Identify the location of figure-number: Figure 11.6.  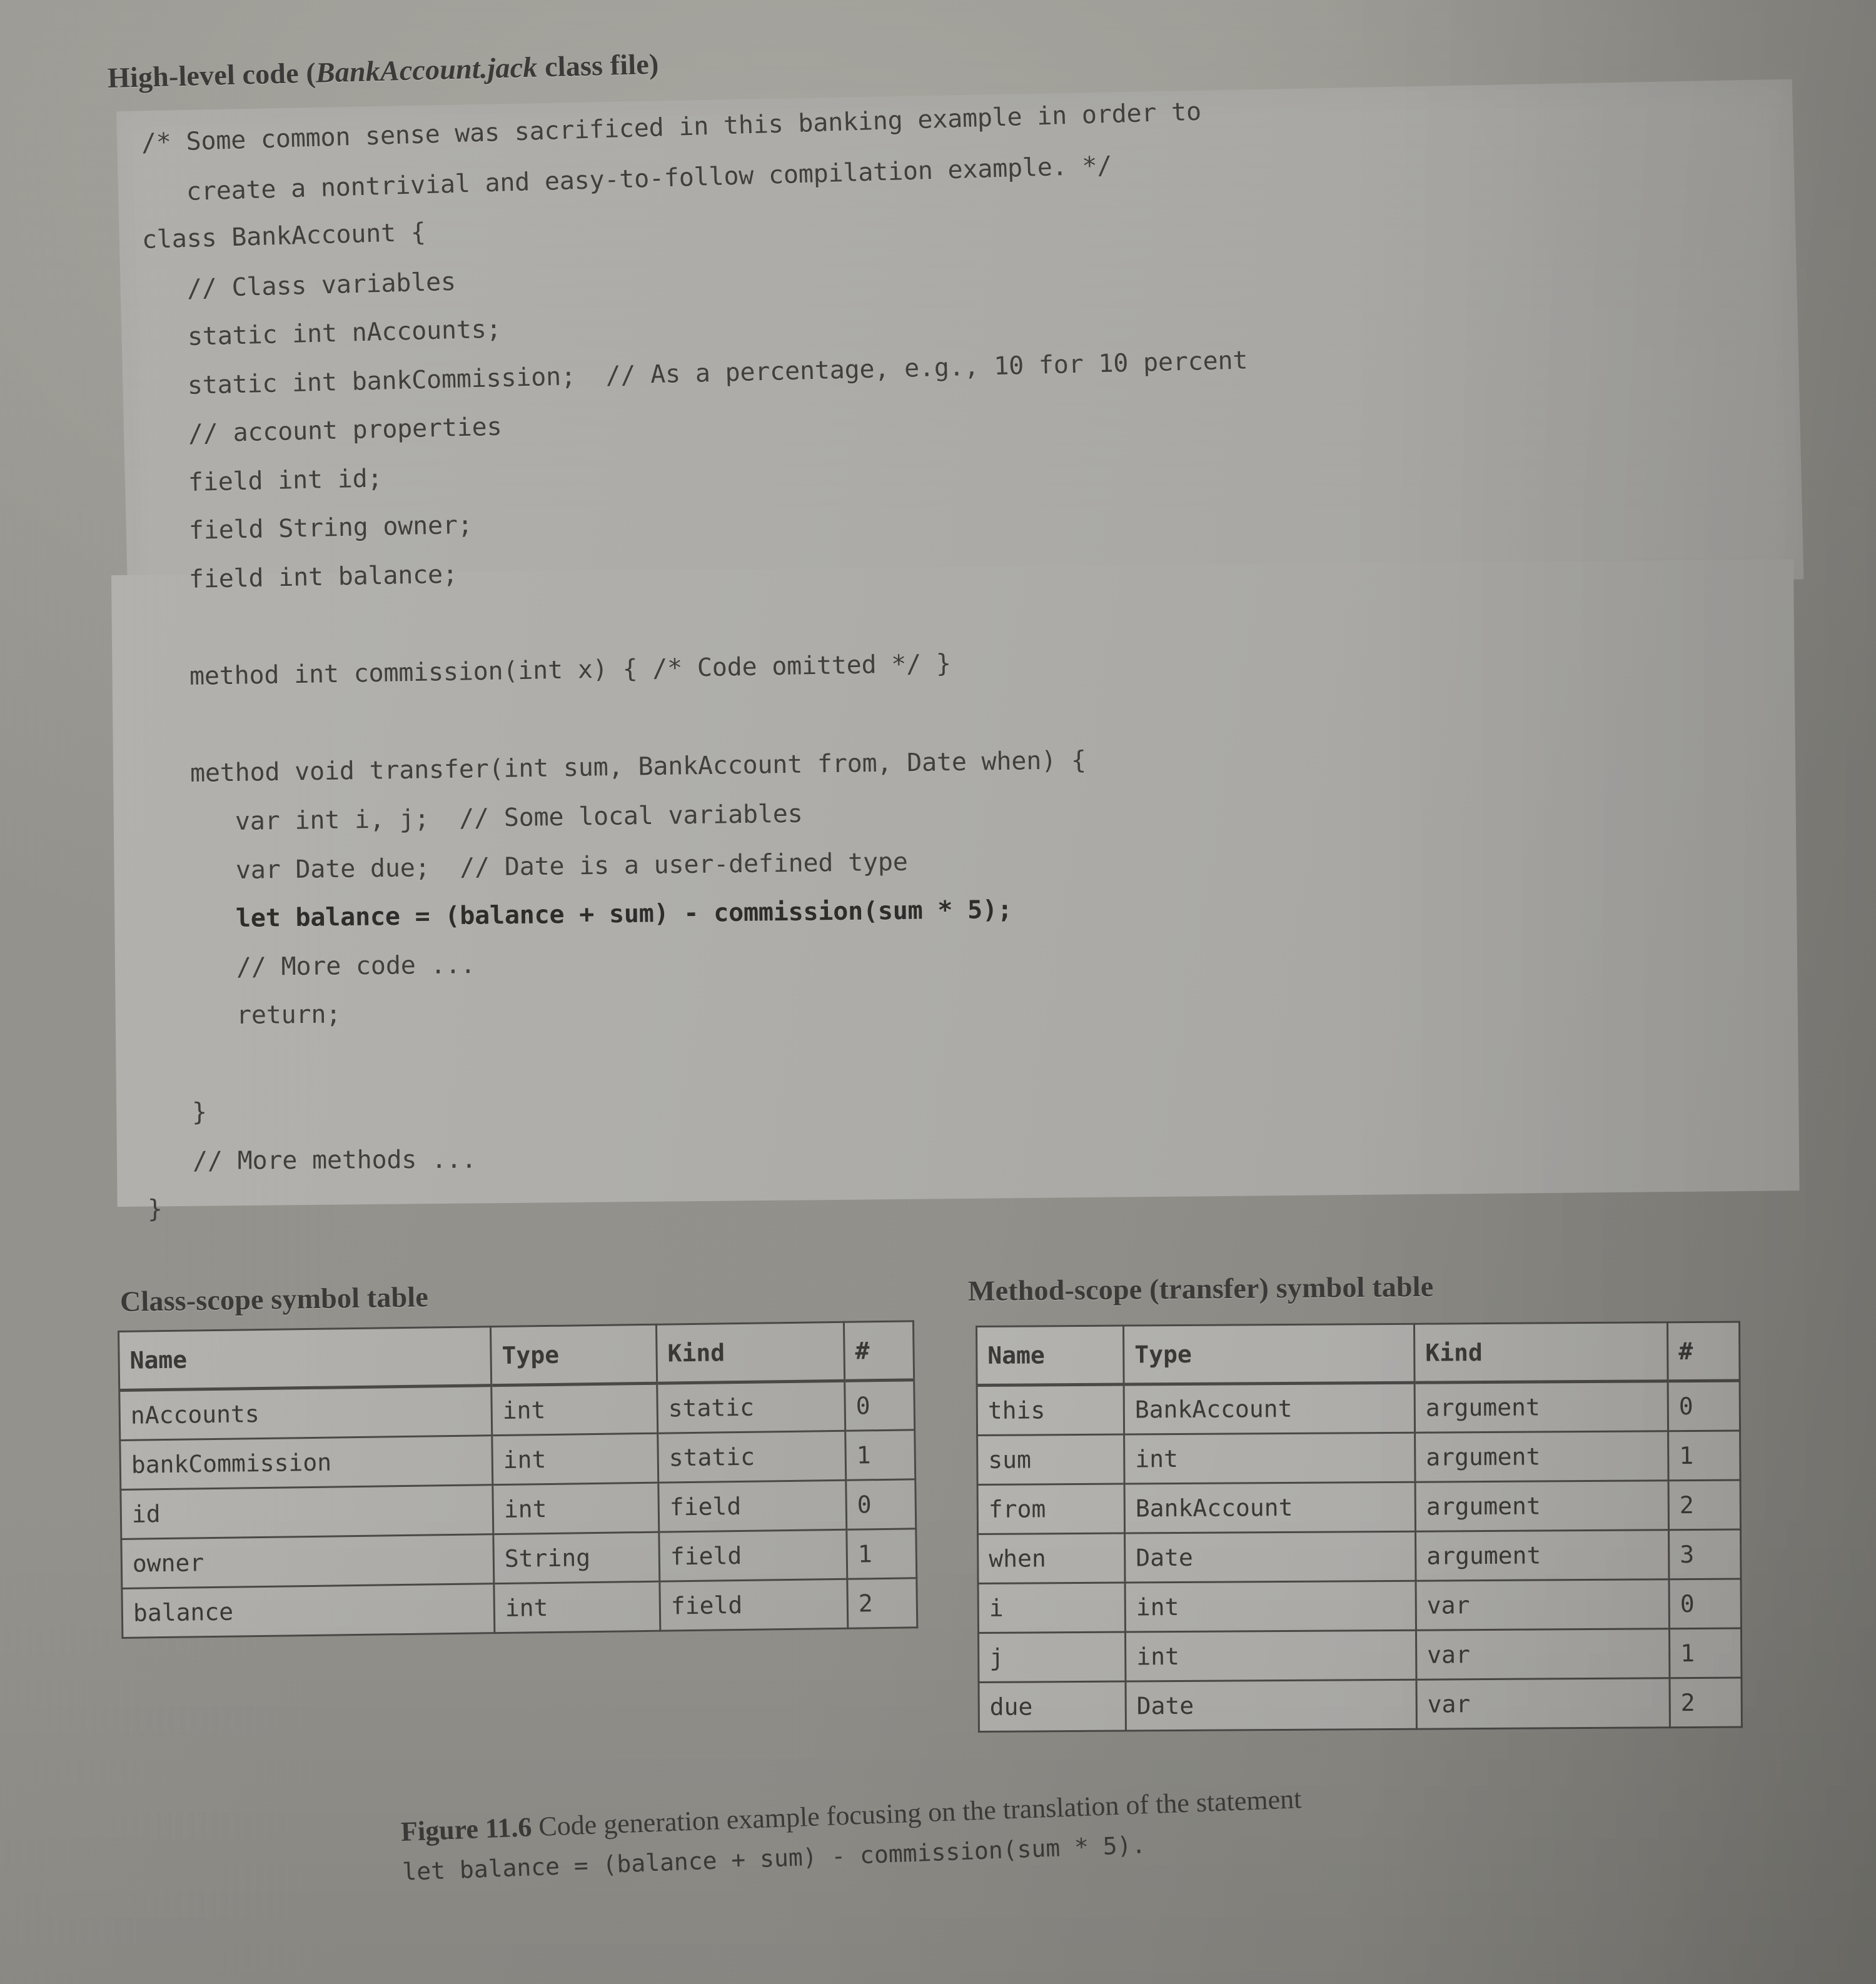
(466, 1829).